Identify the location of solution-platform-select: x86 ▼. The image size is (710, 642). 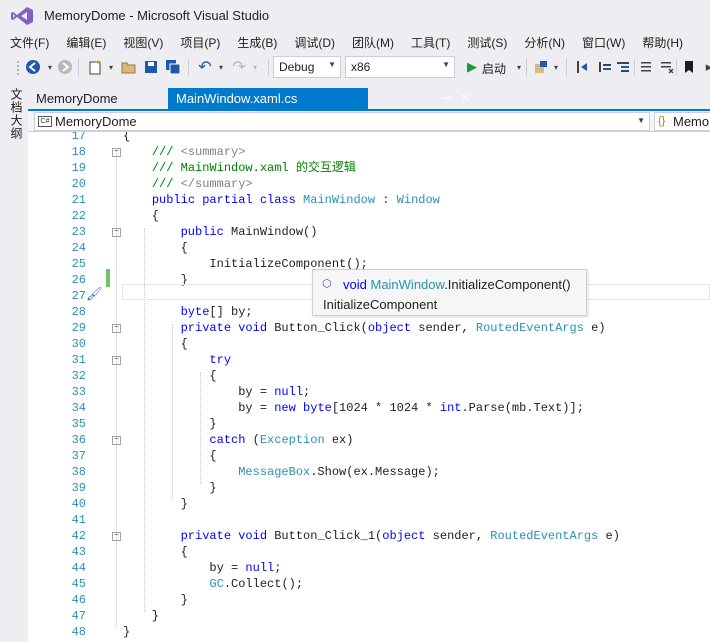
(400, 67).